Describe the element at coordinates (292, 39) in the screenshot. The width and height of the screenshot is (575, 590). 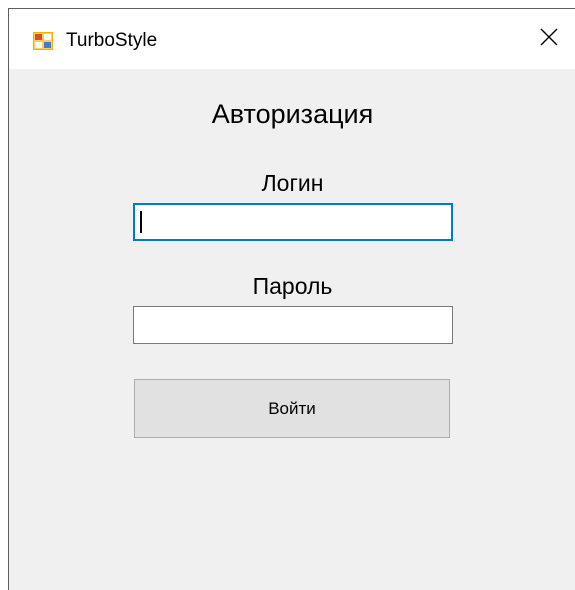
I see `title-bar: TurboStyle` at that location.